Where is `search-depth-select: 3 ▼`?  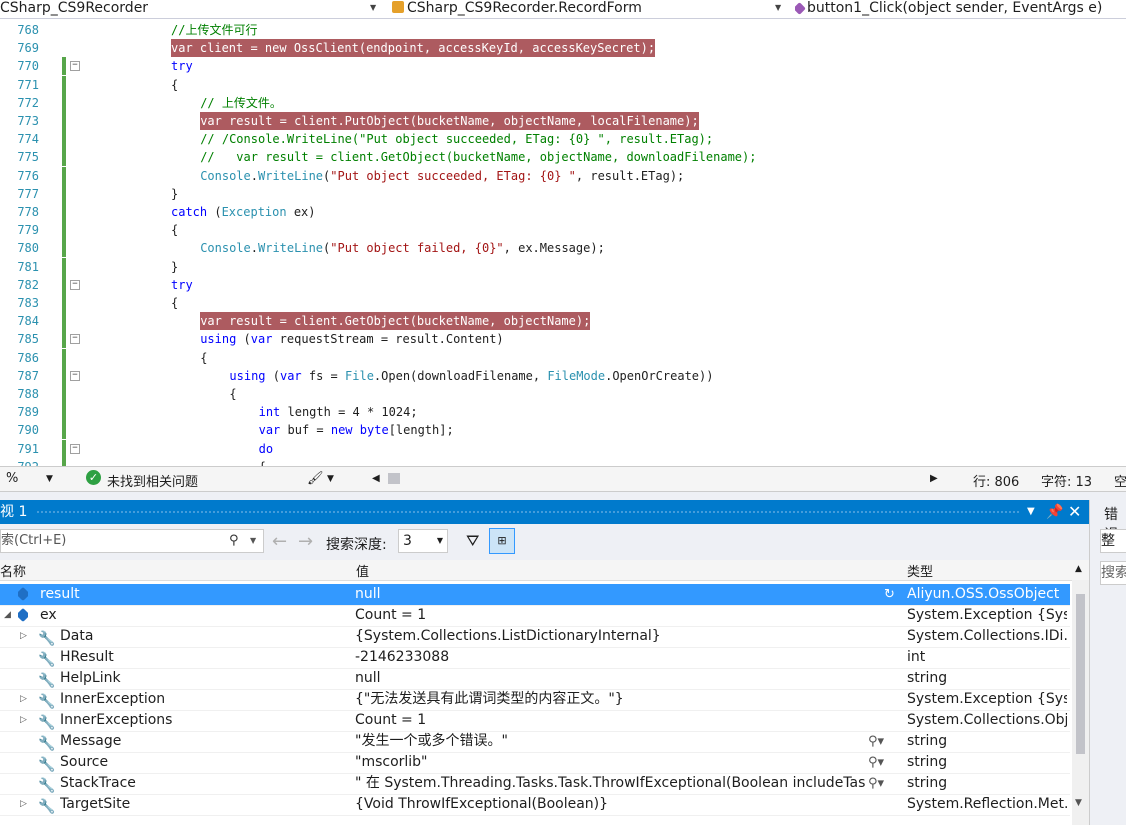 search-depth-select: 3 ▼ is located at coordinates (423, 541).